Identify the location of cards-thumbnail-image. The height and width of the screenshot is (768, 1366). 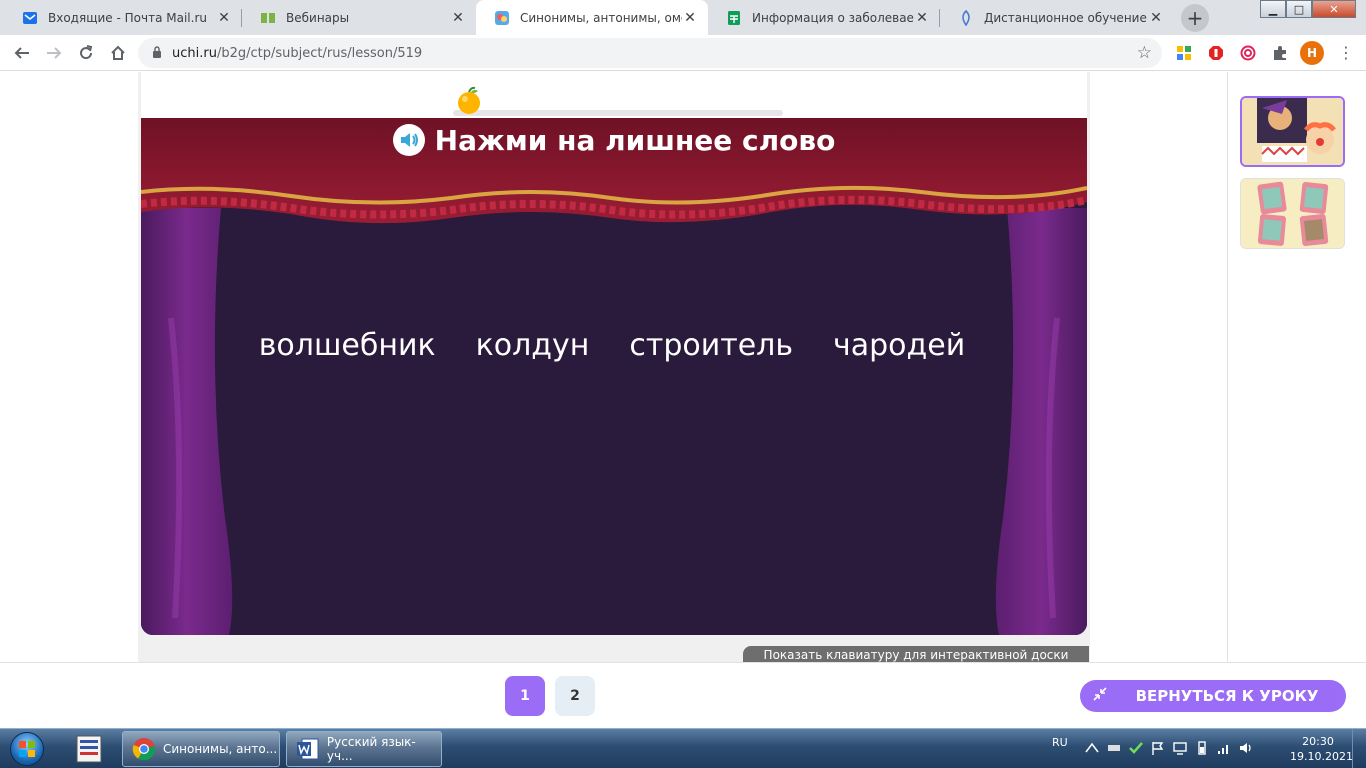
(1292, 213).